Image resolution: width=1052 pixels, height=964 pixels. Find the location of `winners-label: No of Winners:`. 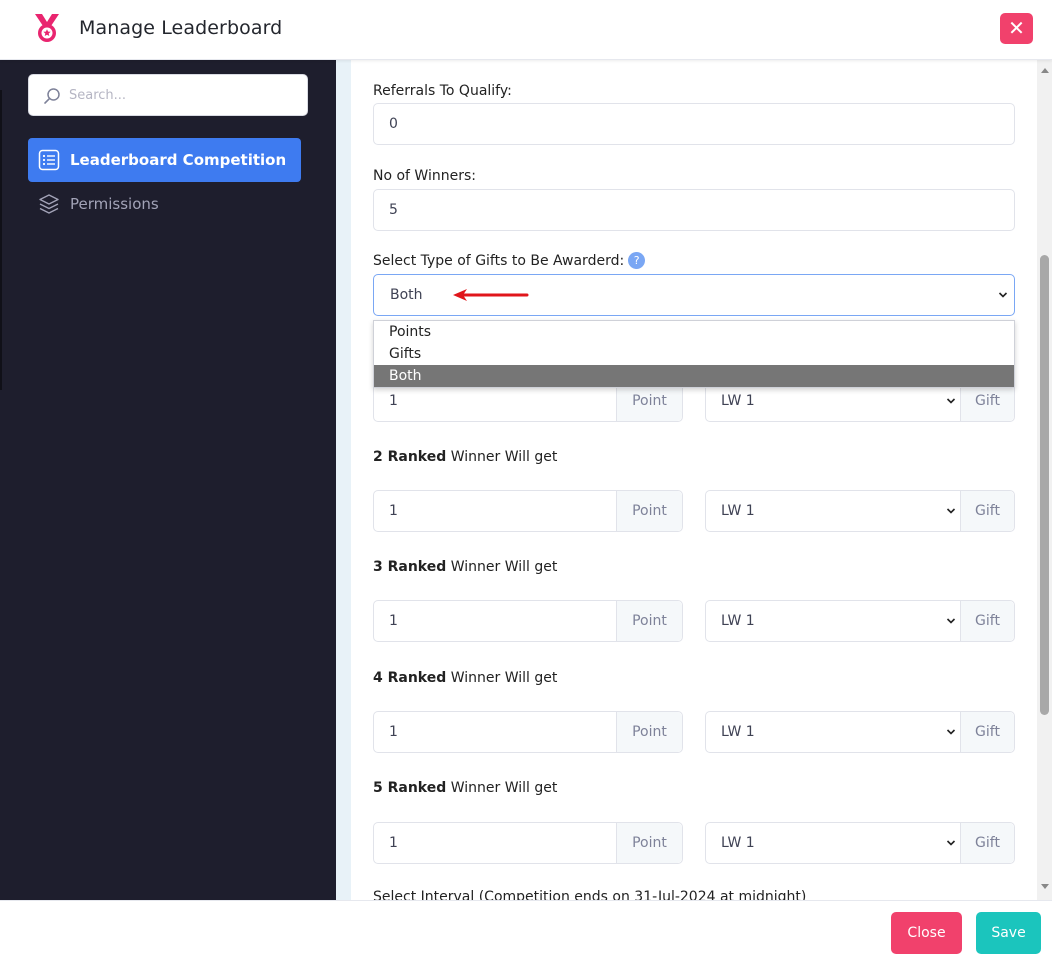

winners-label: No of Winners: is located at coordinates (424, 176).